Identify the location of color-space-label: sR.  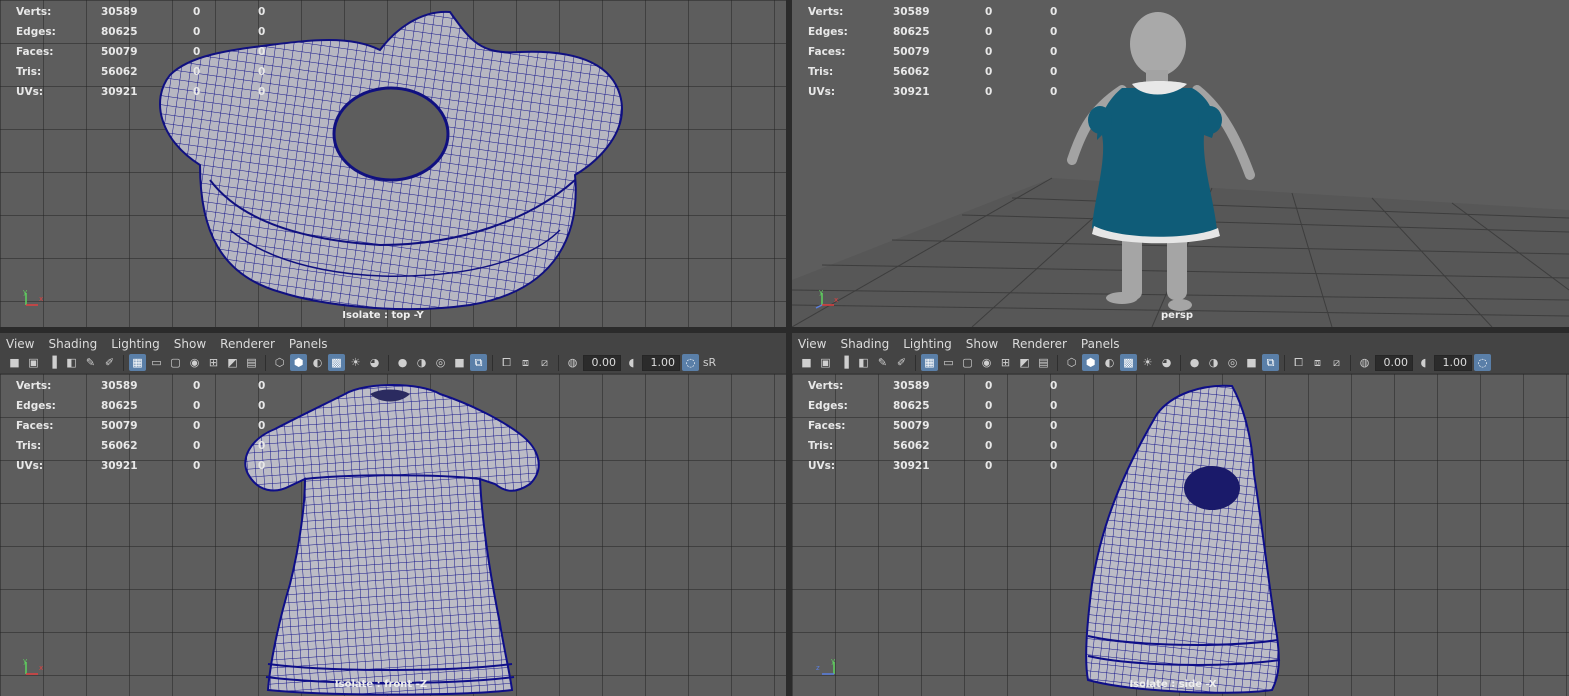
(709, 362).